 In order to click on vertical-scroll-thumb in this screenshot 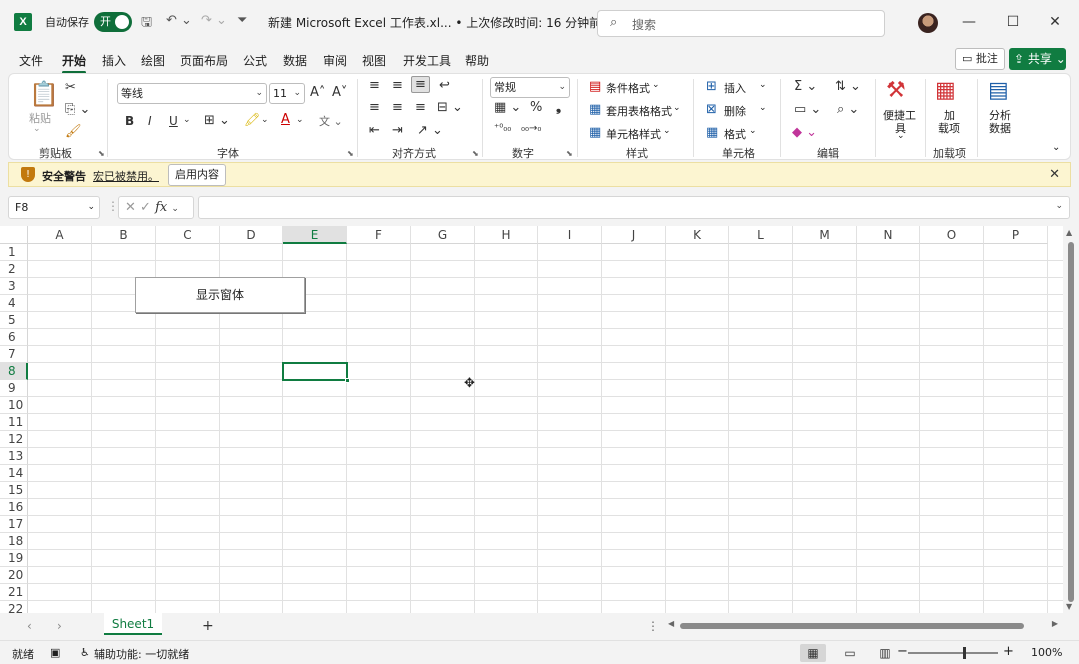, I will do `click(1071, 422)`.